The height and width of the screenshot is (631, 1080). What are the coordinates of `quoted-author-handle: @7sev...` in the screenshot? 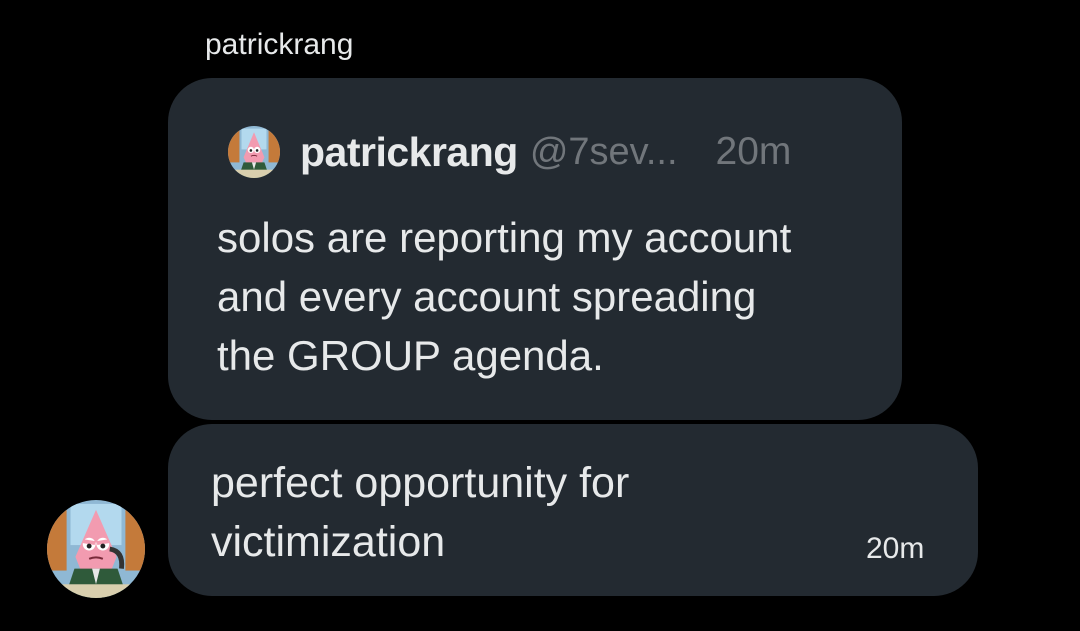 It's located at (604, 152).